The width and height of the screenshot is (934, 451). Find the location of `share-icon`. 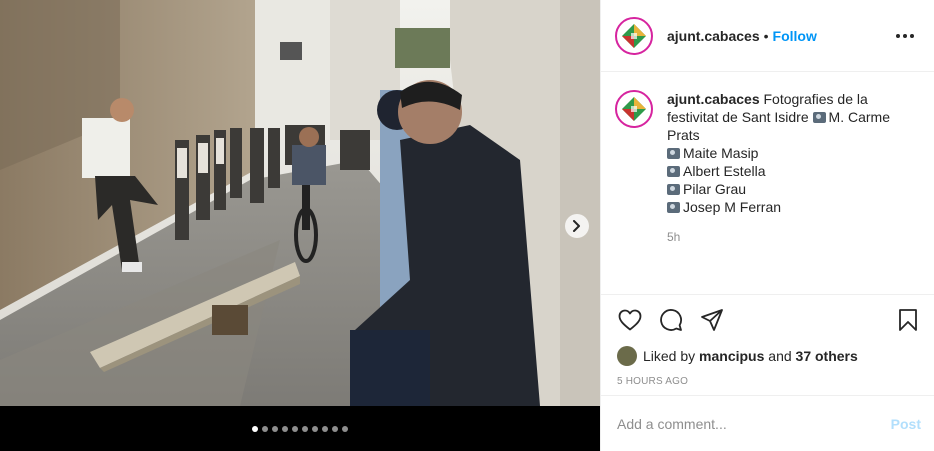

share-icon is located at coordinates (712, 320).